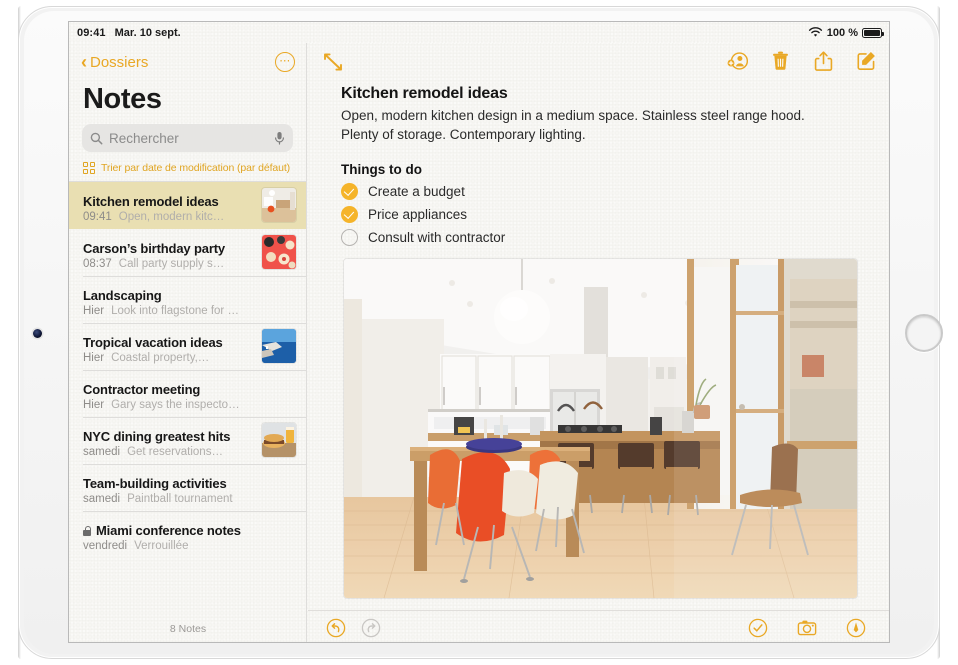 Image resolution: width=958 pixels, height=665 pixels. I want to click on bottom-toolbar, so click(598, 626).